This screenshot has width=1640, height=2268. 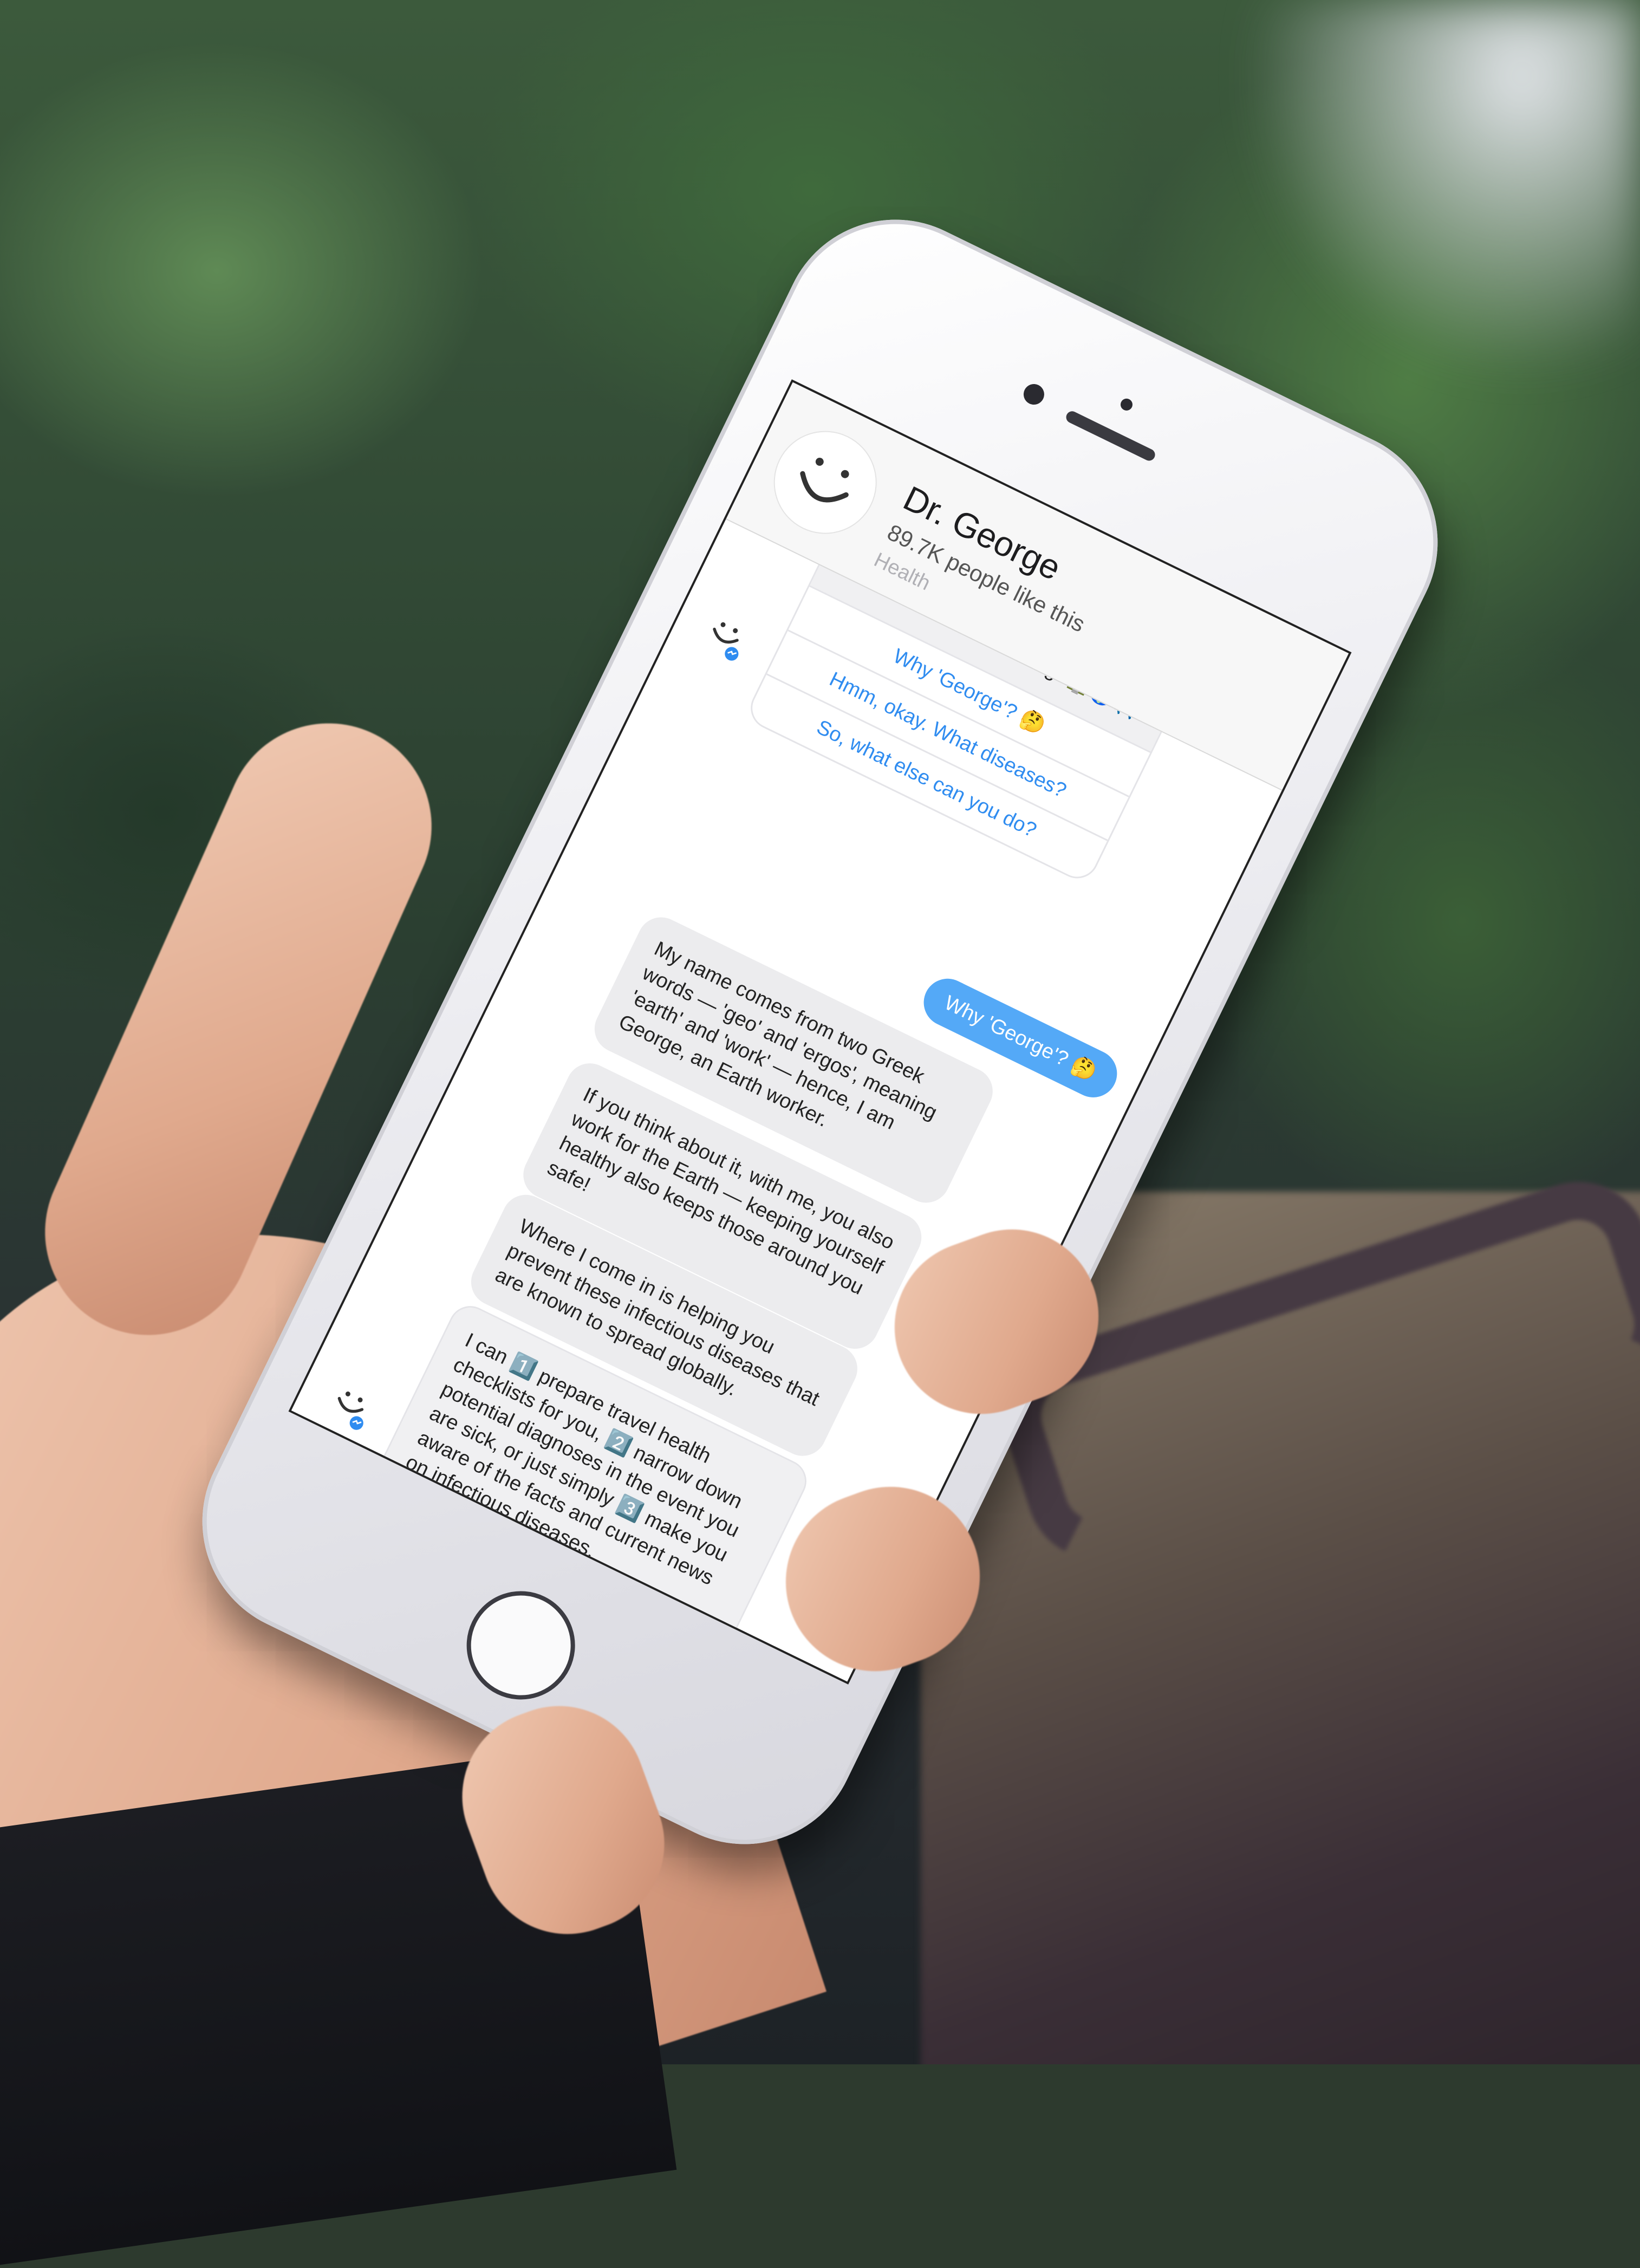 What do you see at coordinates (825, 482) in the screenshot?
I see `smiley-face-icon` at bounding box center [825, 482].